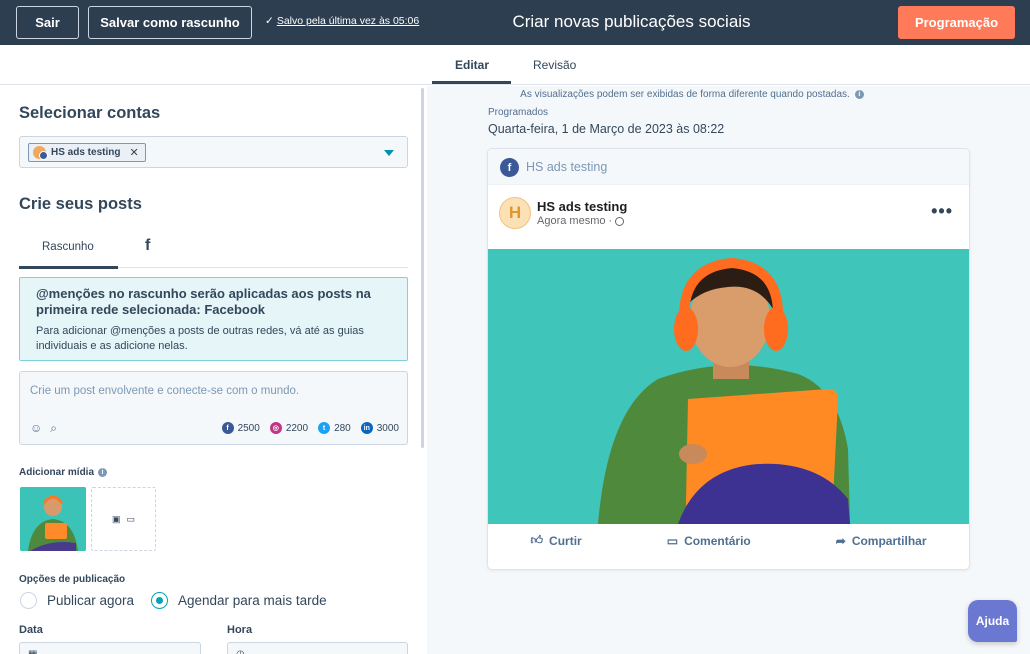  I want to click on like-label: Curtir, so click(565, 540).